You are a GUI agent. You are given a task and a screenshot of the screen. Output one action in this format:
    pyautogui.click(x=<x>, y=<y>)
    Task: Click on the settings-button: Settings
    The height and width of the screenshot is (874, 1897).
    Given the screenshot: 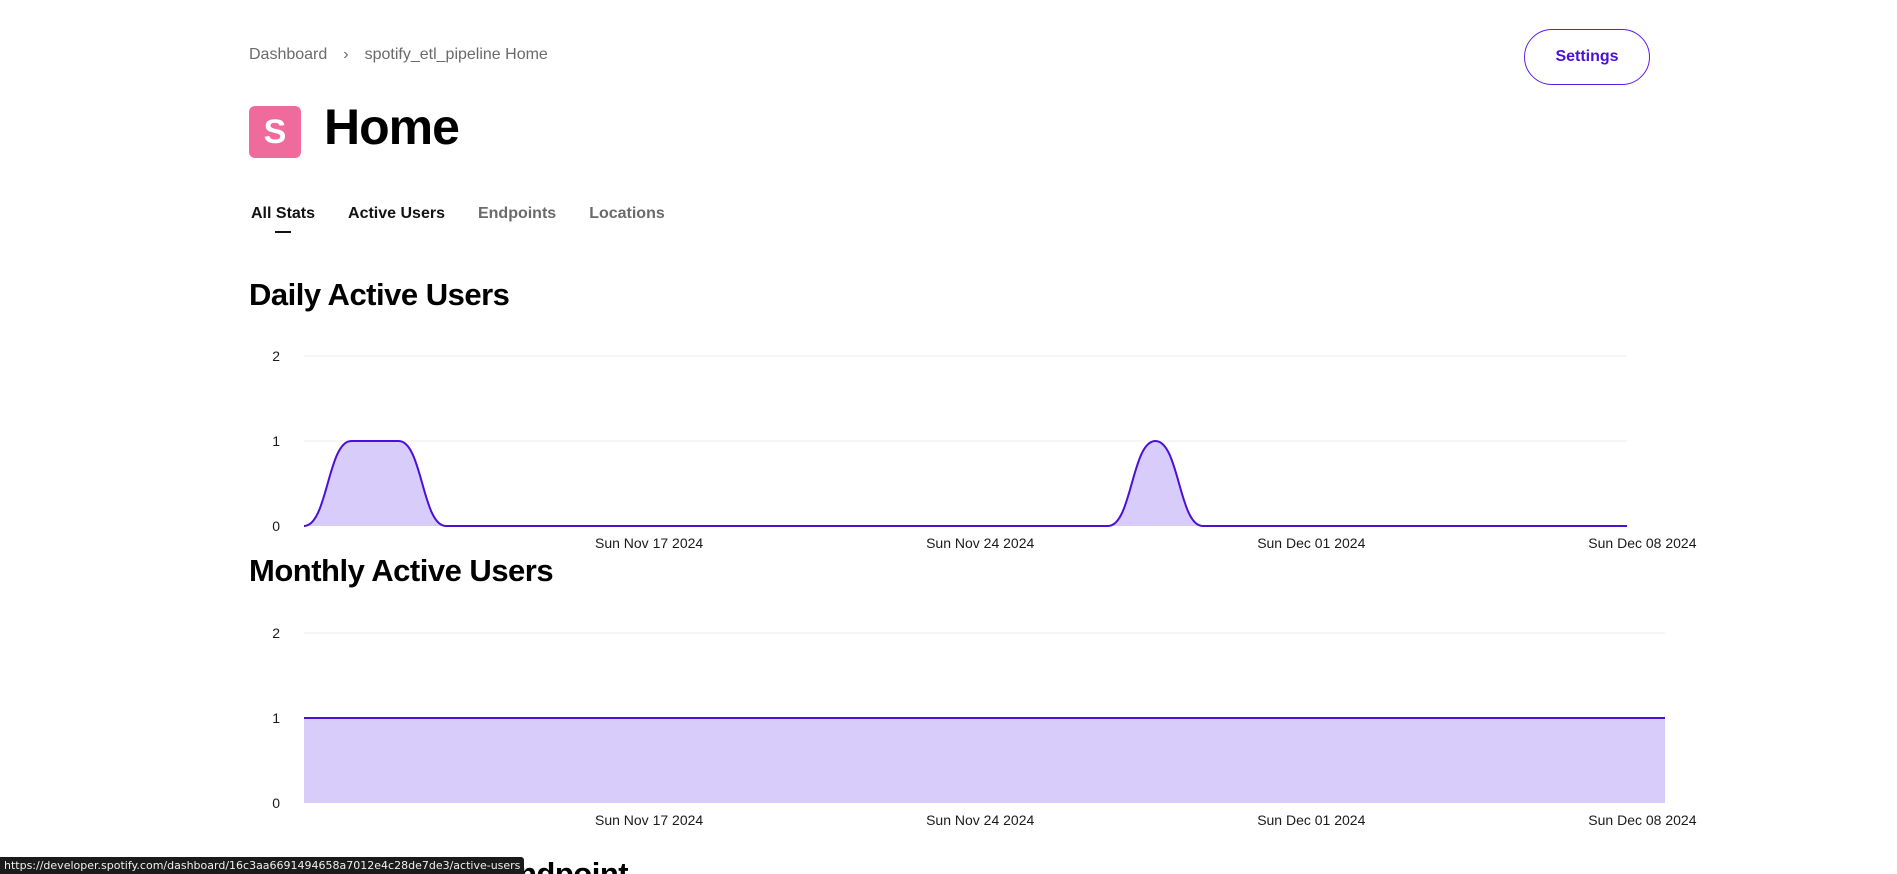 What is the action you would take?
    pyautogui.click(x=1587, y=57)
    